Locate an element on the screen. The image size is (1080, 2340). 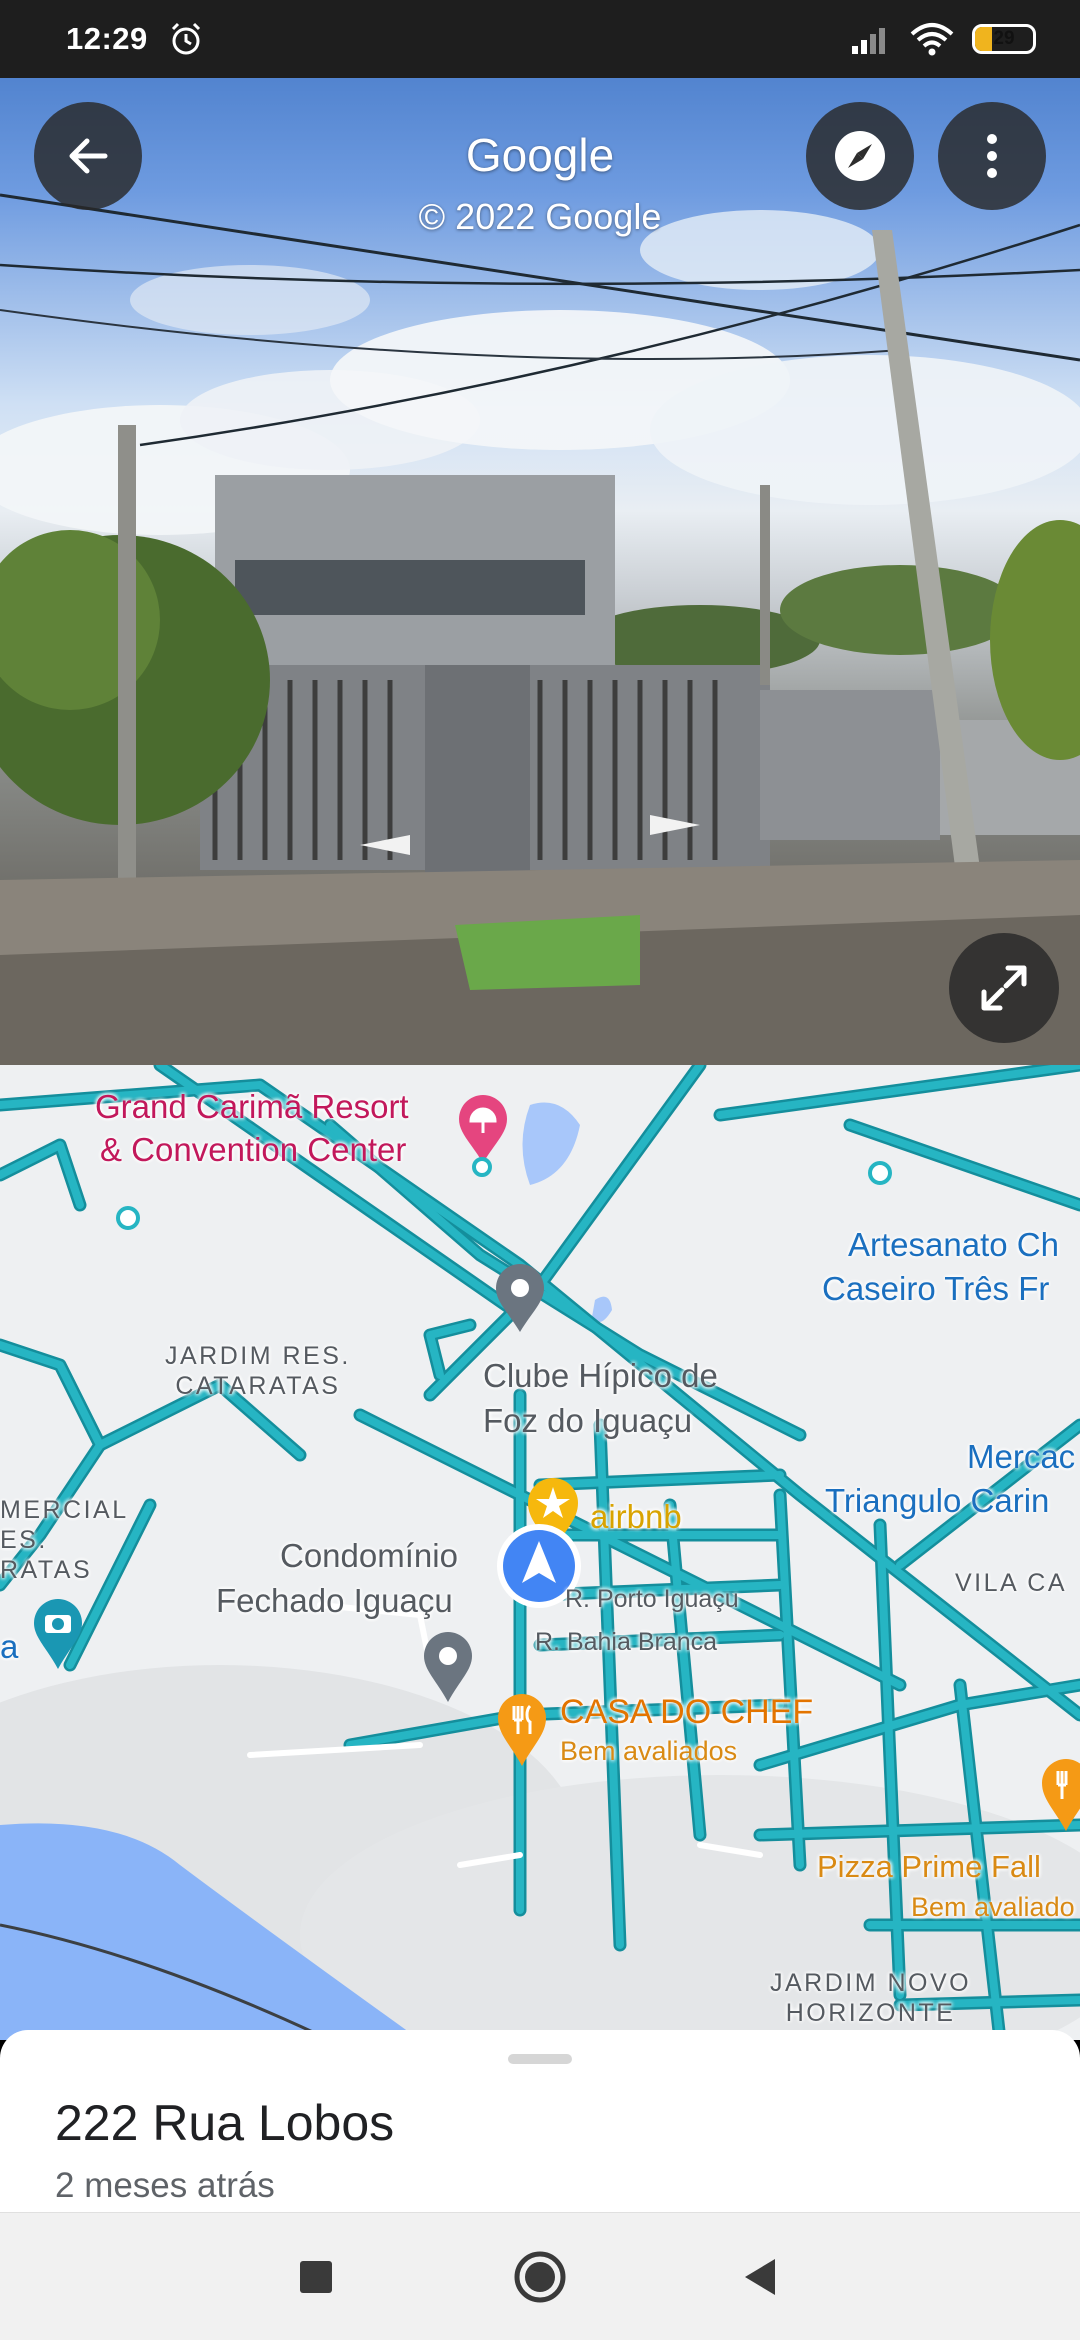
place-address: 222 Rua Lobos is located at coordinates (225, 2123).